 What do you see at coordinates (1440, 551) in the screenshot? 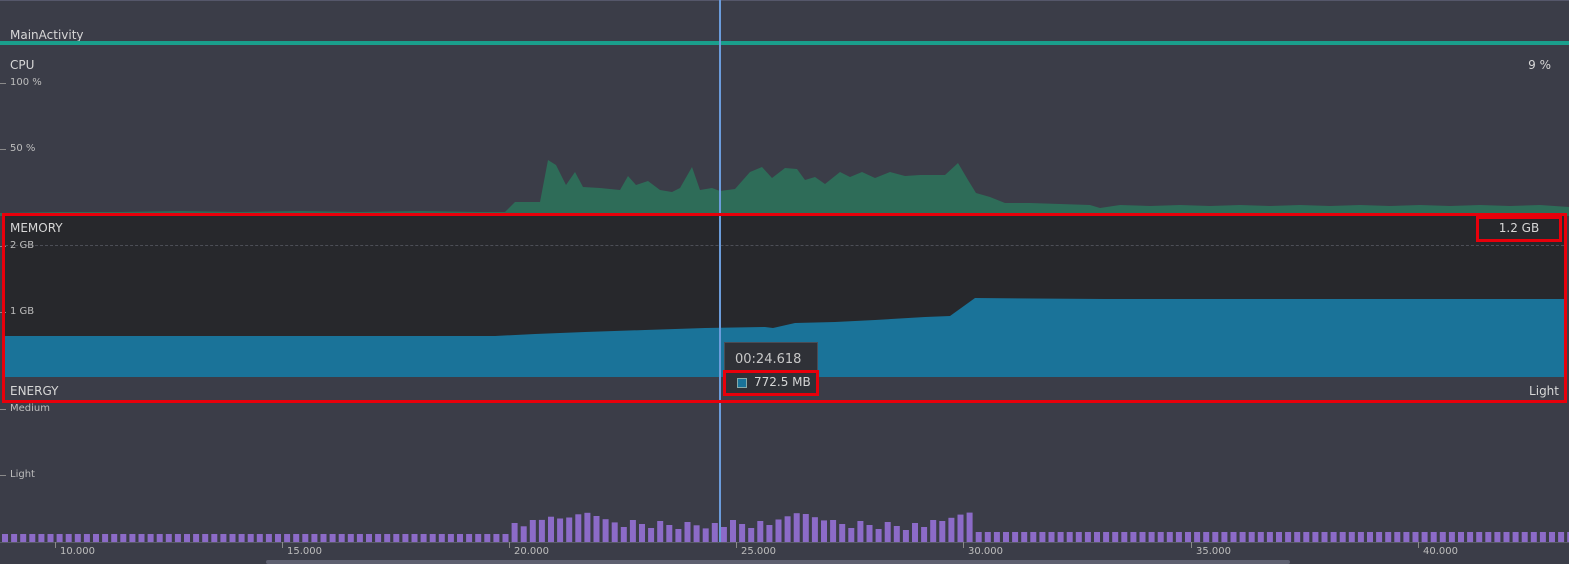
I see `timeline-tick-label: 40.000` at bounding box center [1440, 551].